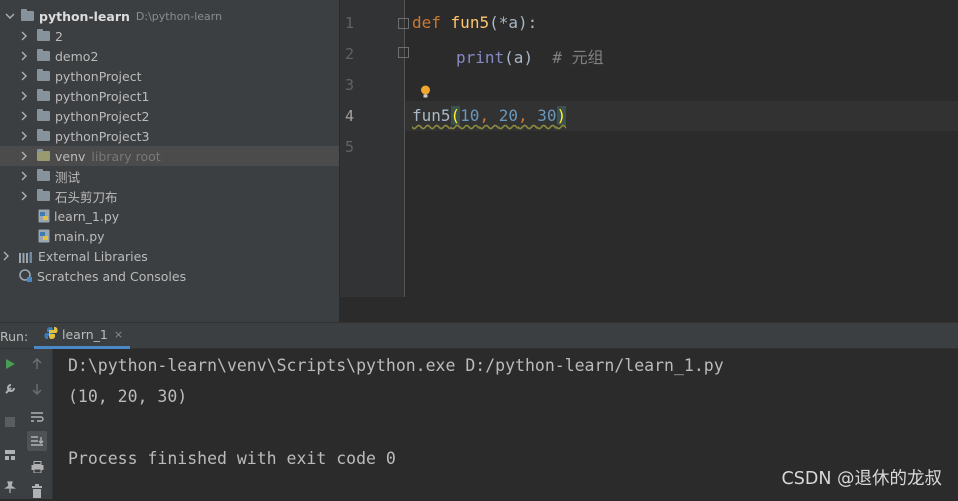 This screenshot has width=958, height=501. Describe the element at coordinates (70, 156) in the screenshot. I see `tree-item-label: venv` at that location.